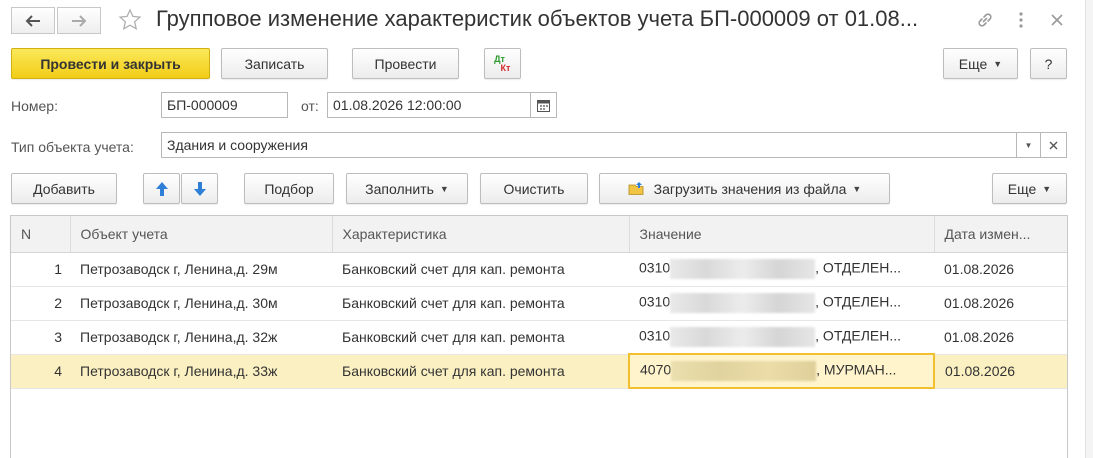 This screenshot has width=1093, height=458. I want to click on arrow-down-icon, so click(199, 188).